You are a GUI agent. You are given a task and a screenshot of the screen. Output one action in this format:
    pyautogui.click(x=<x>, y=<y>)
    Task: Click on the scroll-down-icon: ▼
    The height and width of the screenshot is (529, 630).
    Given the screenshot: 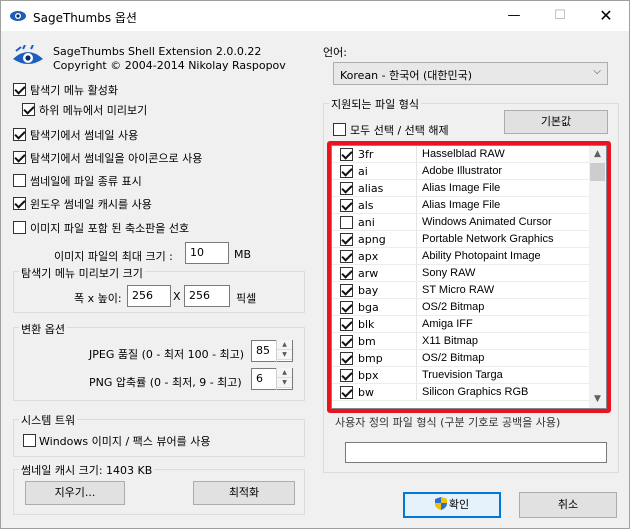 What is the action you would take?
    pyautogui.click(x=597, y=399)
    